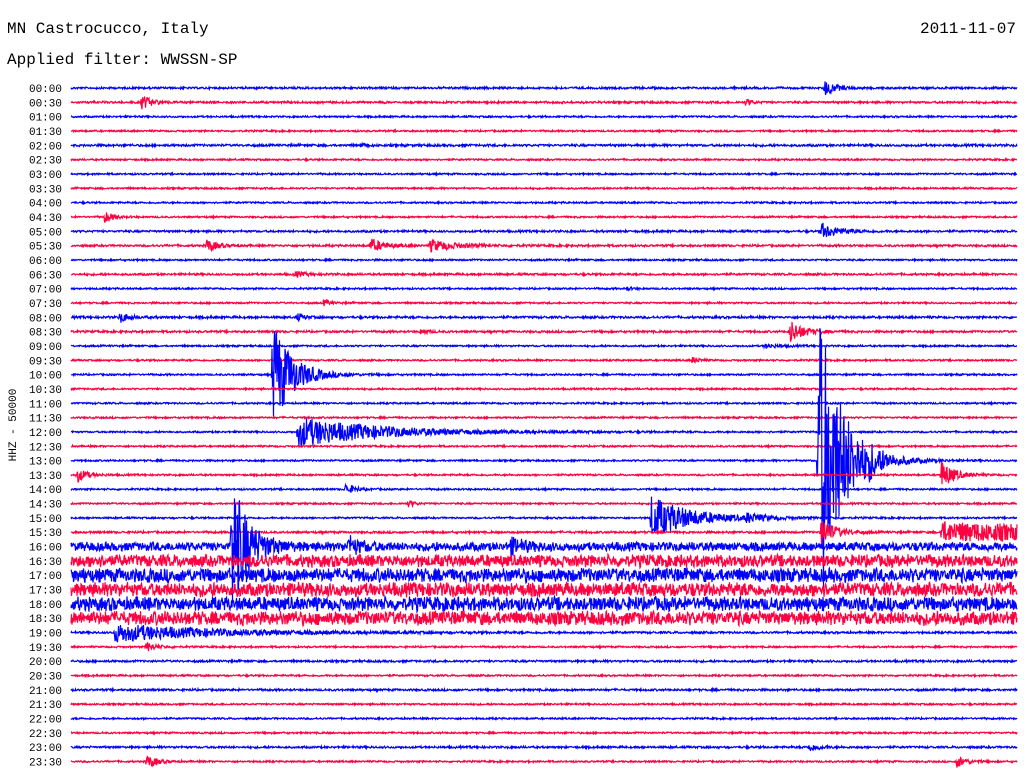  What do you see at coordinates (544, 647) in the screenshot?
I see `trace-1930` at bounding box center [544, 647].